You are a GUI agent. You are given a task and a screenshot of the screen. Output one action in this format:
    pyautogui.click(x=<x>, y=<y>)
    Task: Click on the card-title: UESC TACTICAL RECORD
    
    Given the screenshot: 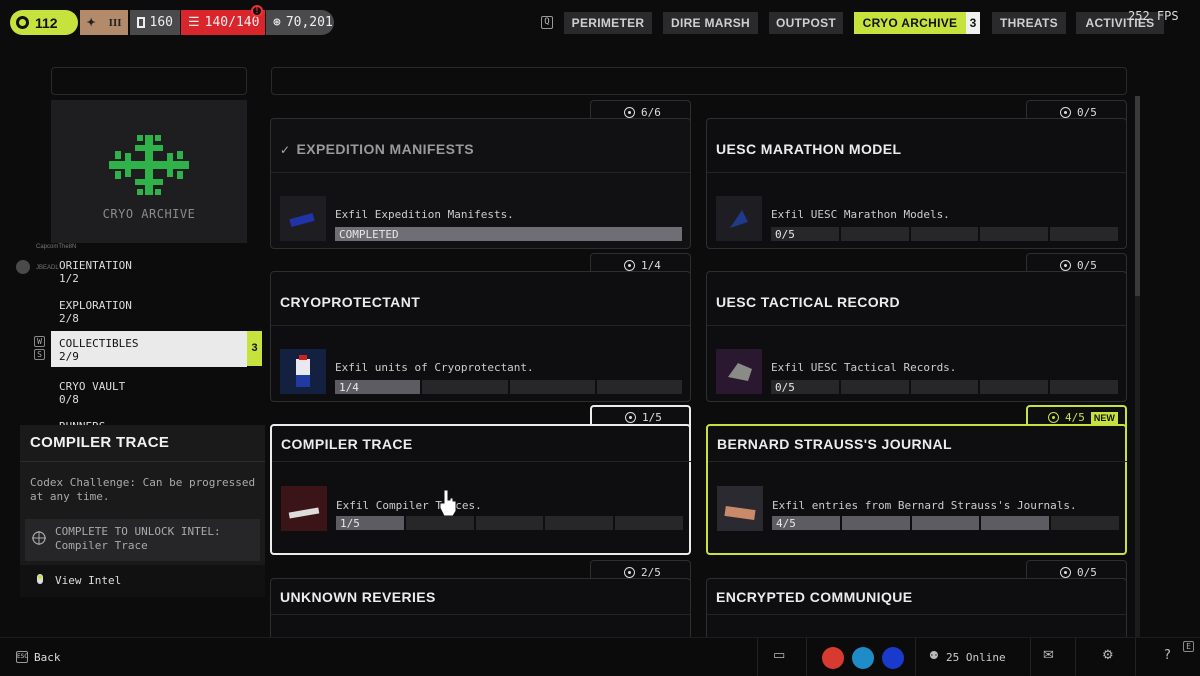 What is the action you would take?
    pyautogui.click(x=808, y=302)
    